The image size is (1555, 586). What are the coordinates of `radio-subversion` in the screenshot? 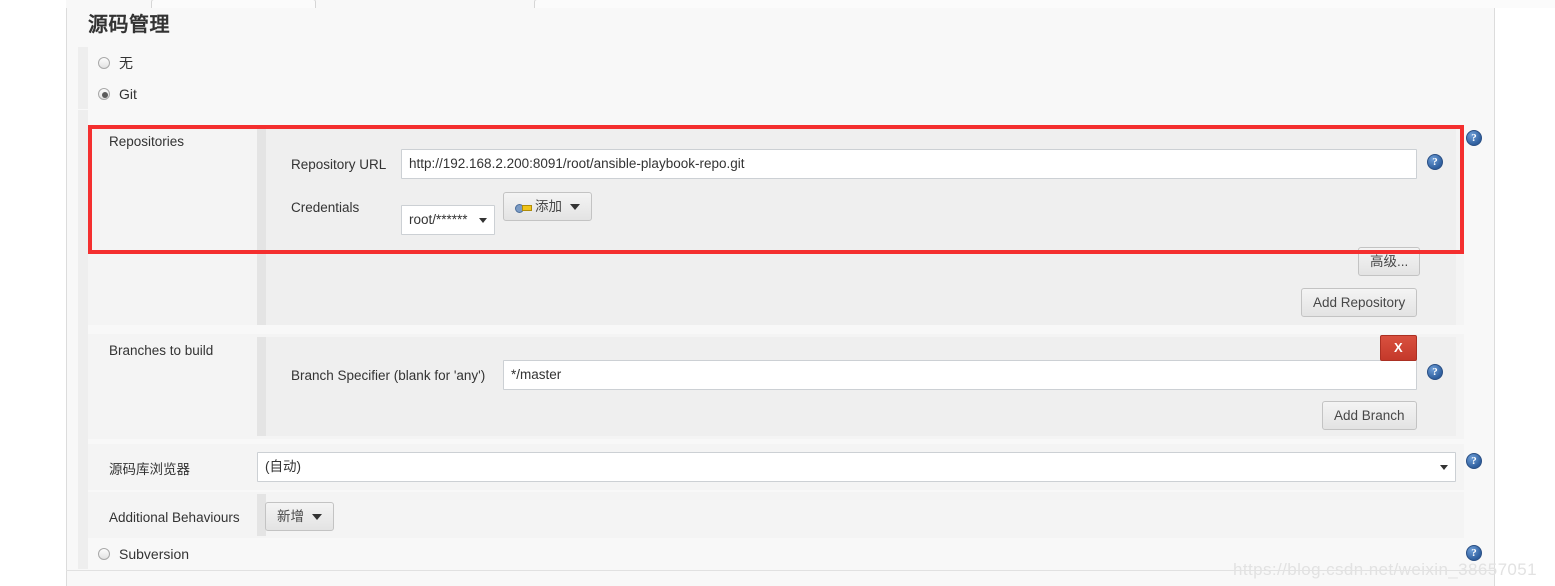 It's located at (104, 553).